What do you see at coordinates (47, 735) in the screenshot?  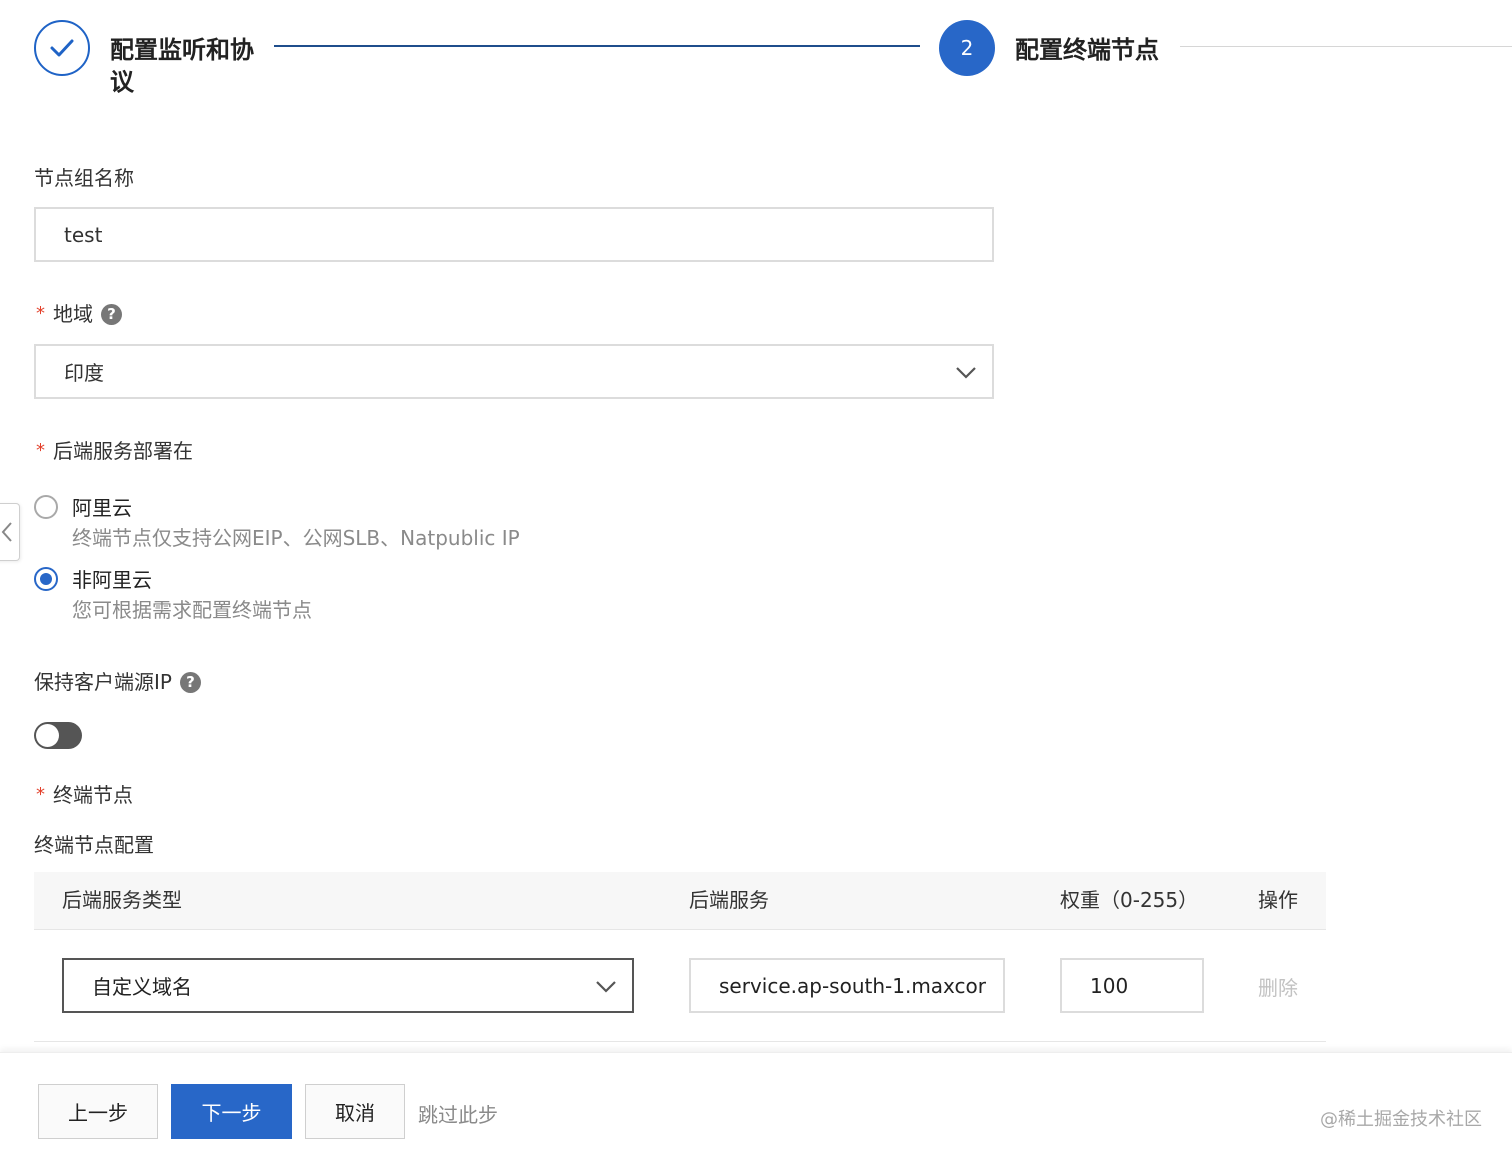 I see `toggle-knob` at bounding box center [47, 735].